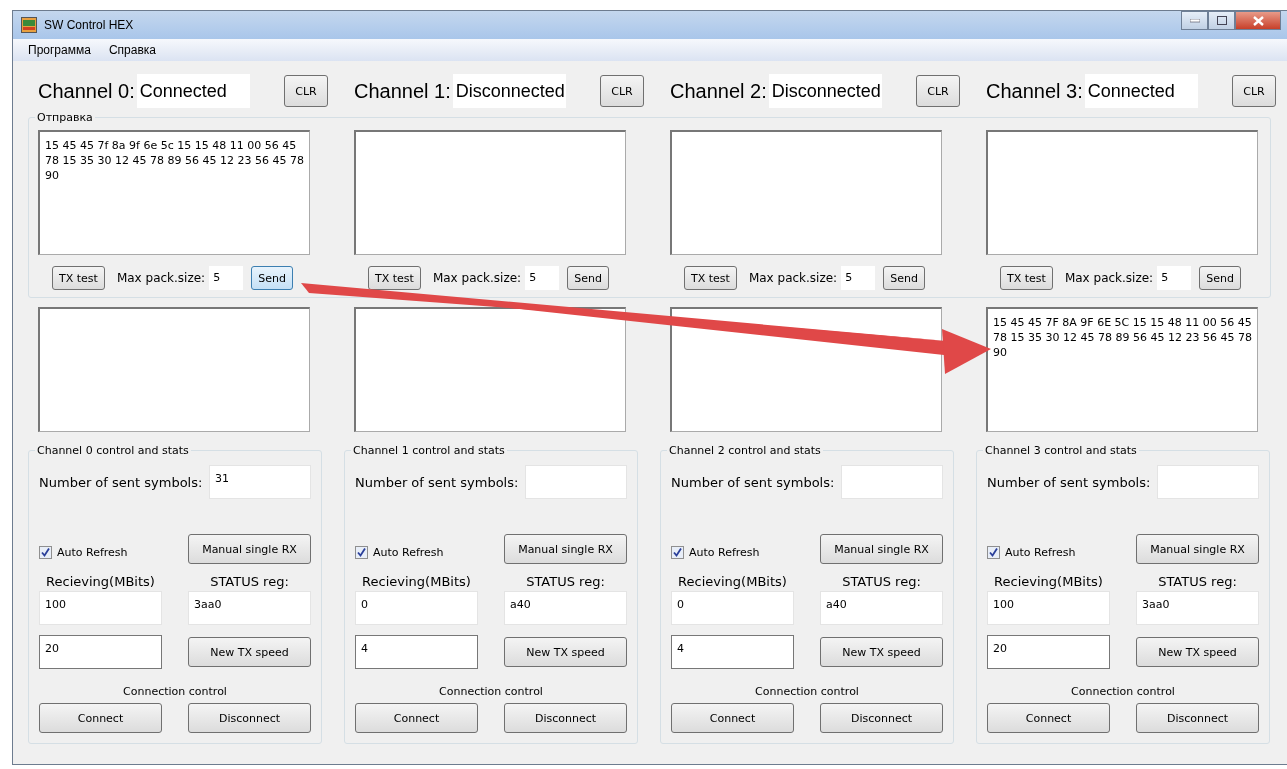 The image size is (1287, 769). I want to click on group-title: Отправка, so click(65, 117).